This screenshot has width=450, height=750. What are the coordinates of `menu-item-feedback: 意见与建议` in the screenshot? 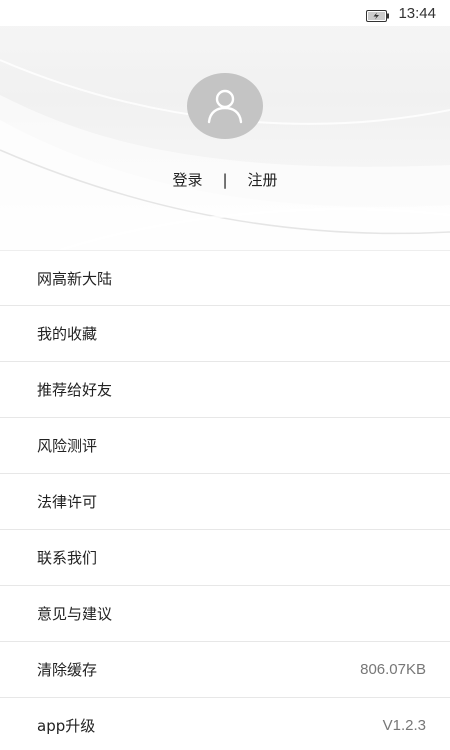 It's located at (225, 614).